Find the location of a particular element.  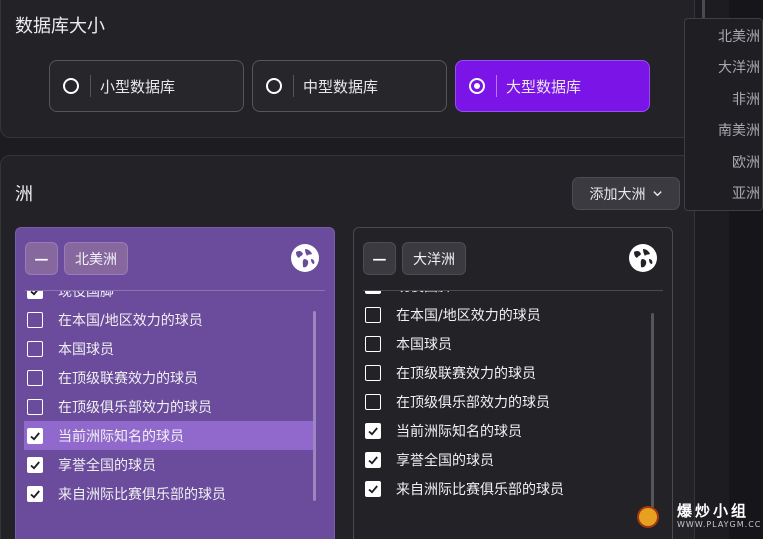

option-label: 大型数据库 is located at coordinates (544, 86).